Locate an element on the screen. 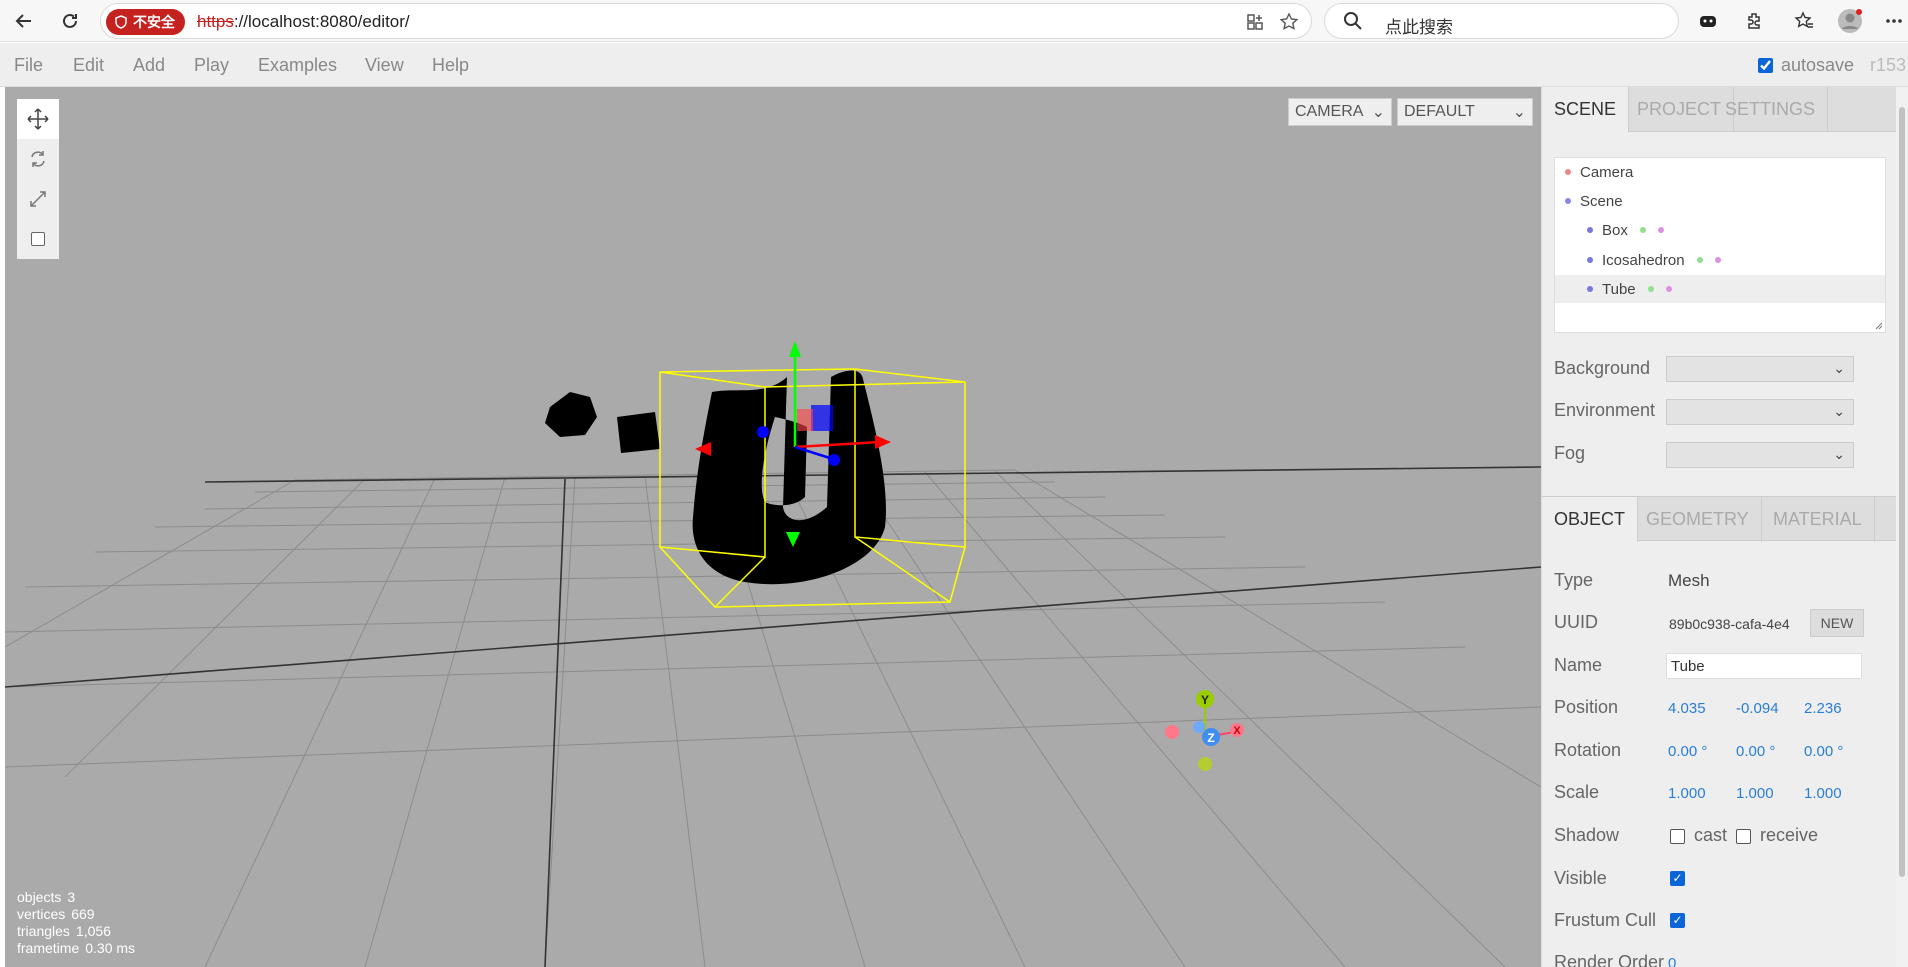 The height and width of the screenshot is (967, 1908). rotation-z-input: 0.00 ° is located at coordinates (1823, 751).